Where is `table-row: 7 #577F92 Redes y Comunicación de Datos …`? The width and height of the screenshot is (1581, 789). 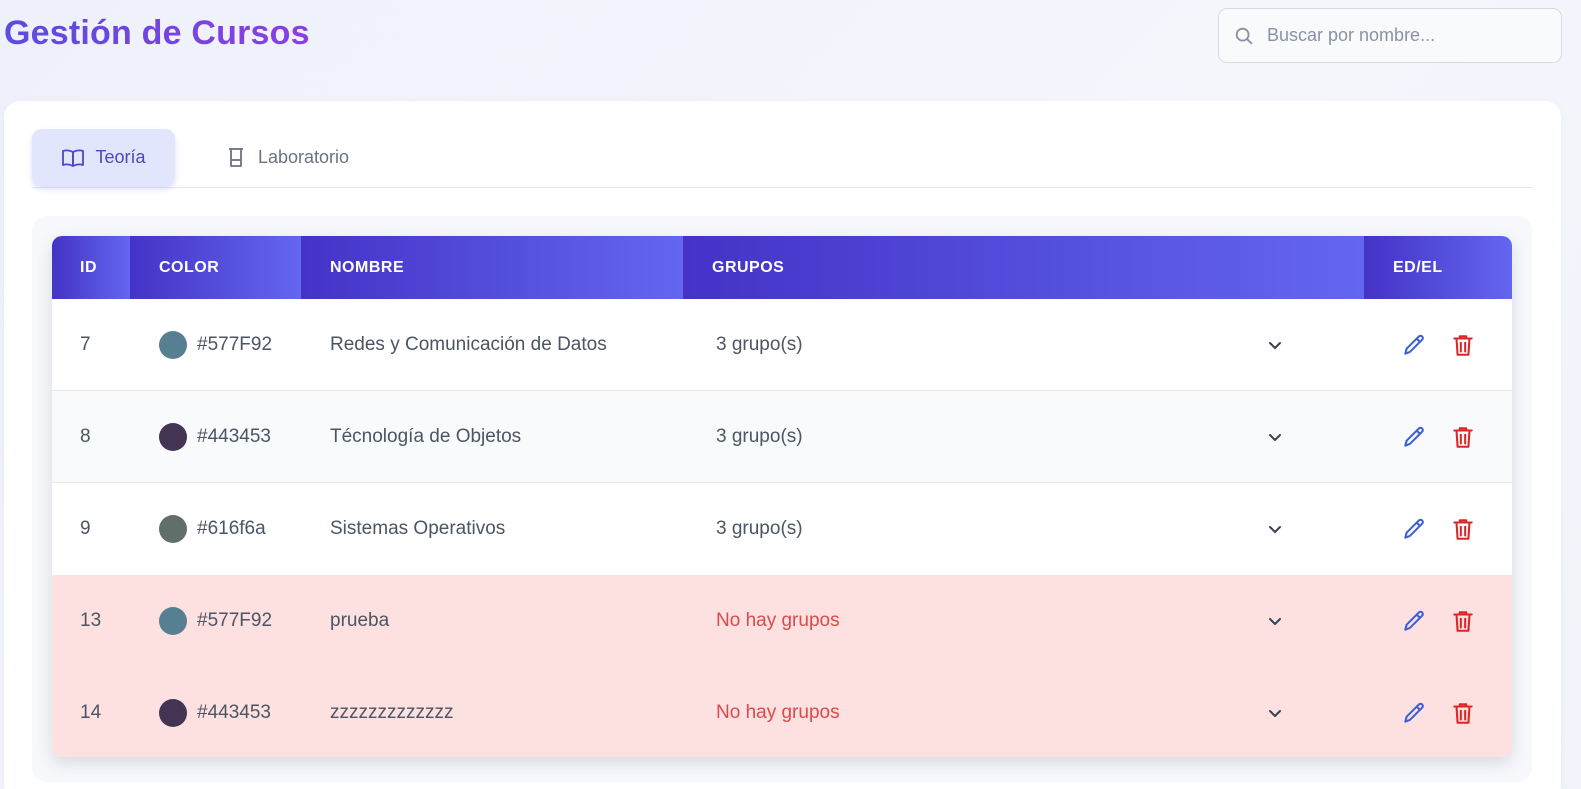 table-row: 7 #577F92 Redes y Comunicación de Datos … is located at coordinates (782, 345).